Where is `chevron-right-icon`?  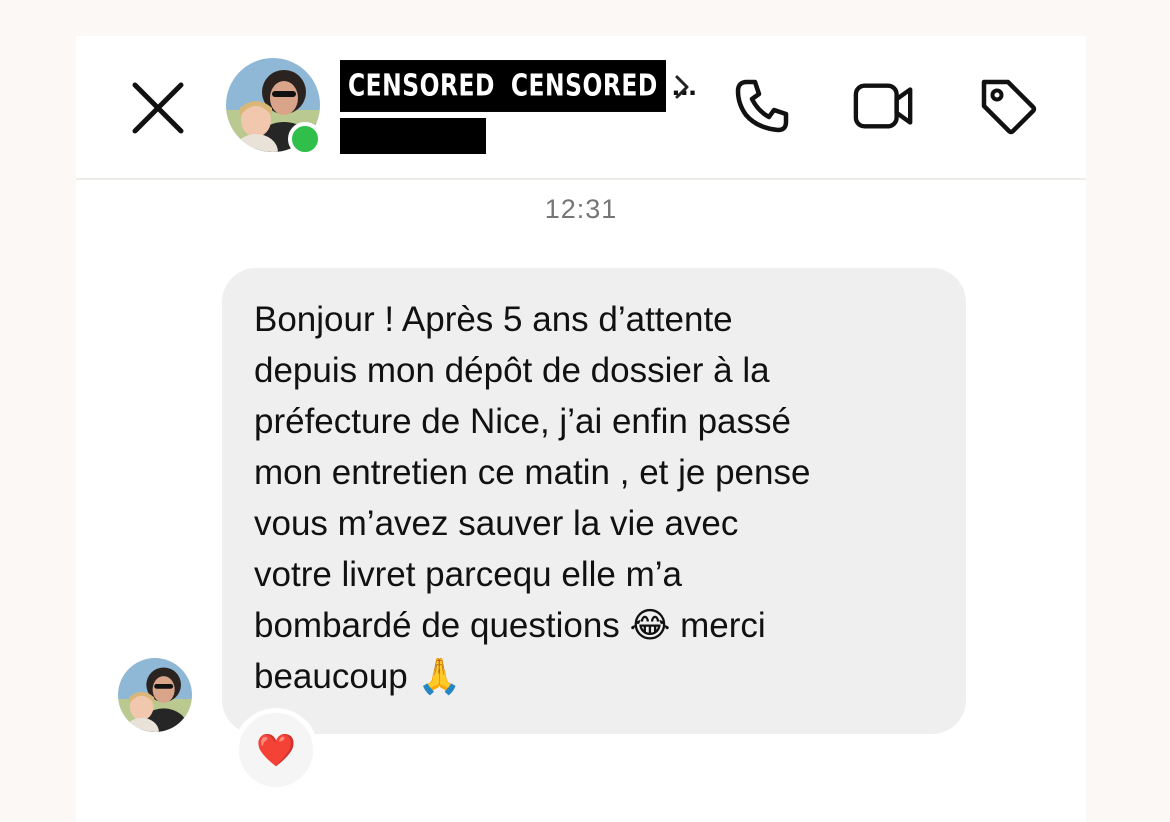
chevron-right-icon is located at coordinates (682, 87).